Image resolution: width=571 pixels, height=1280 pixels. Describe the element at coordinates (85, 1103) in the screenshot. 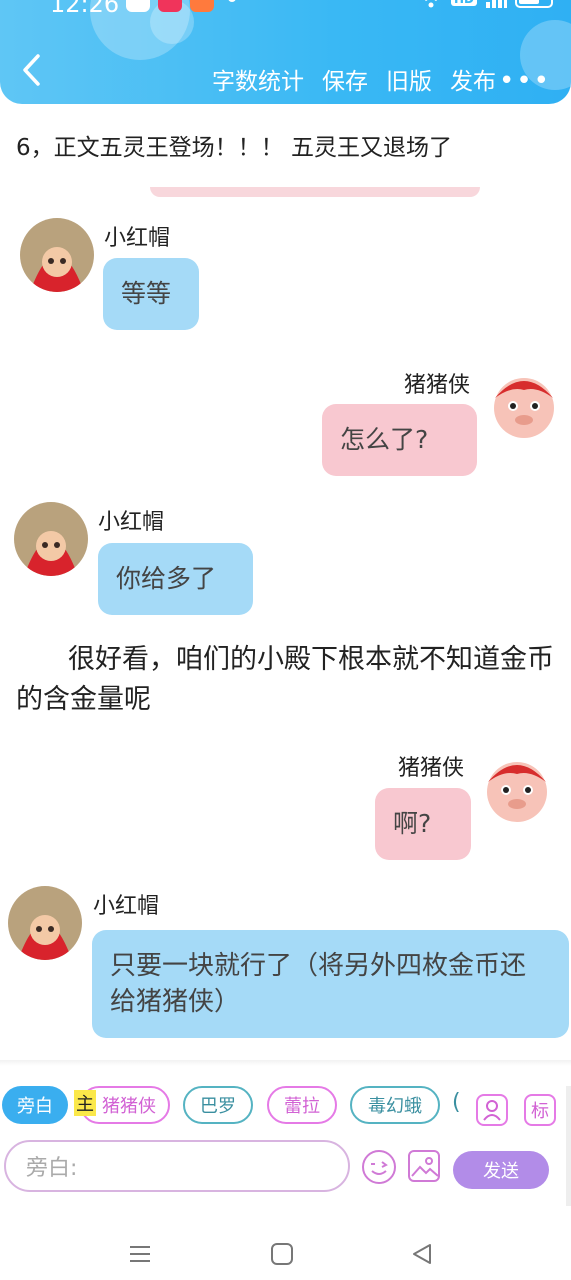

I see `main-role-marker: 主` at that location.